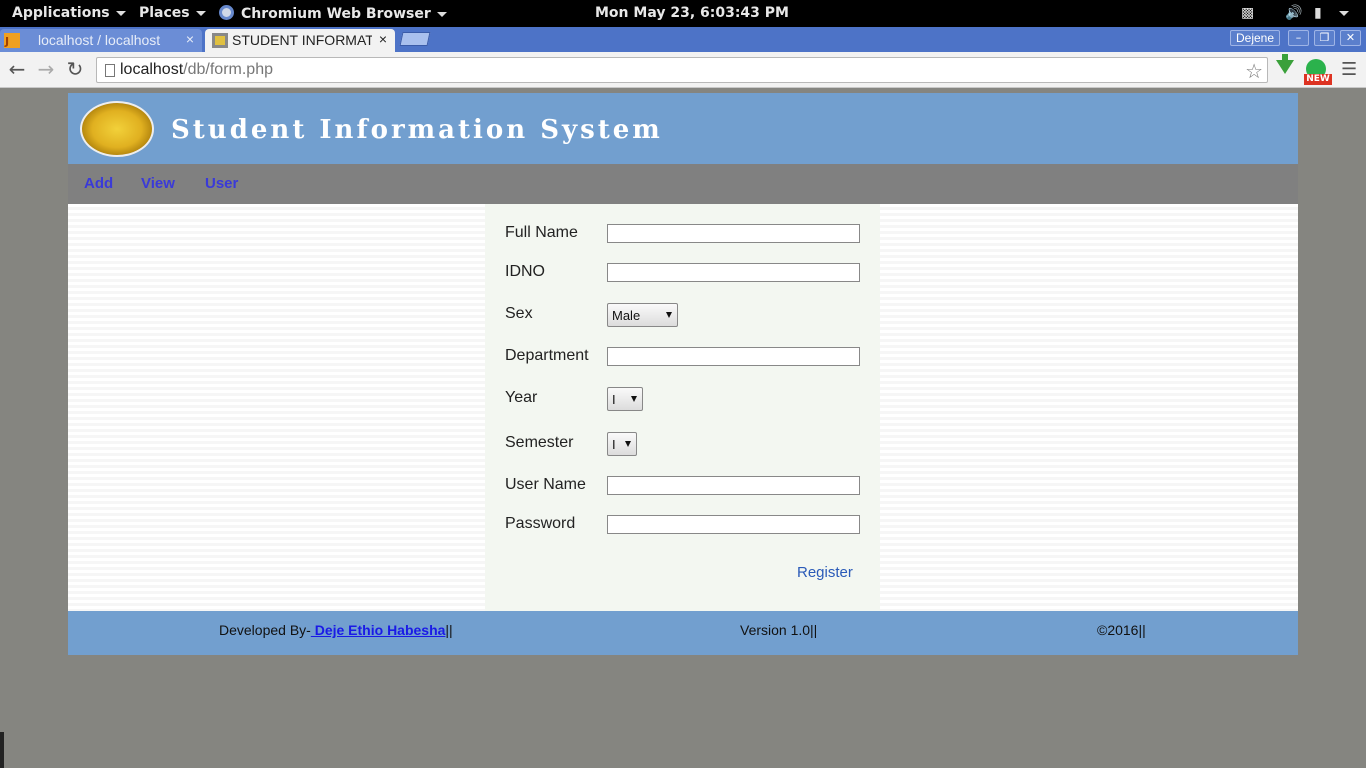 This screenshot has height=768, width=1366. I want to click on sex-select: Male, so click(642, 315).